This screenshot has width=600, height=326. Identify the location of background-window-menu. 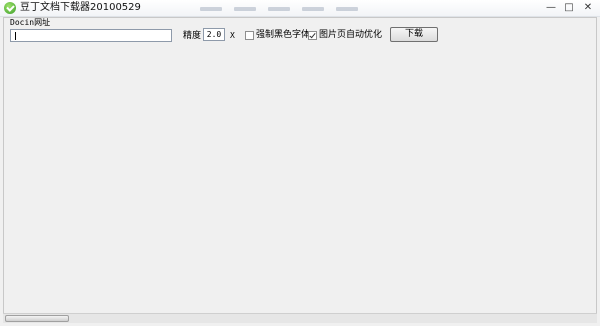
(295, 10).